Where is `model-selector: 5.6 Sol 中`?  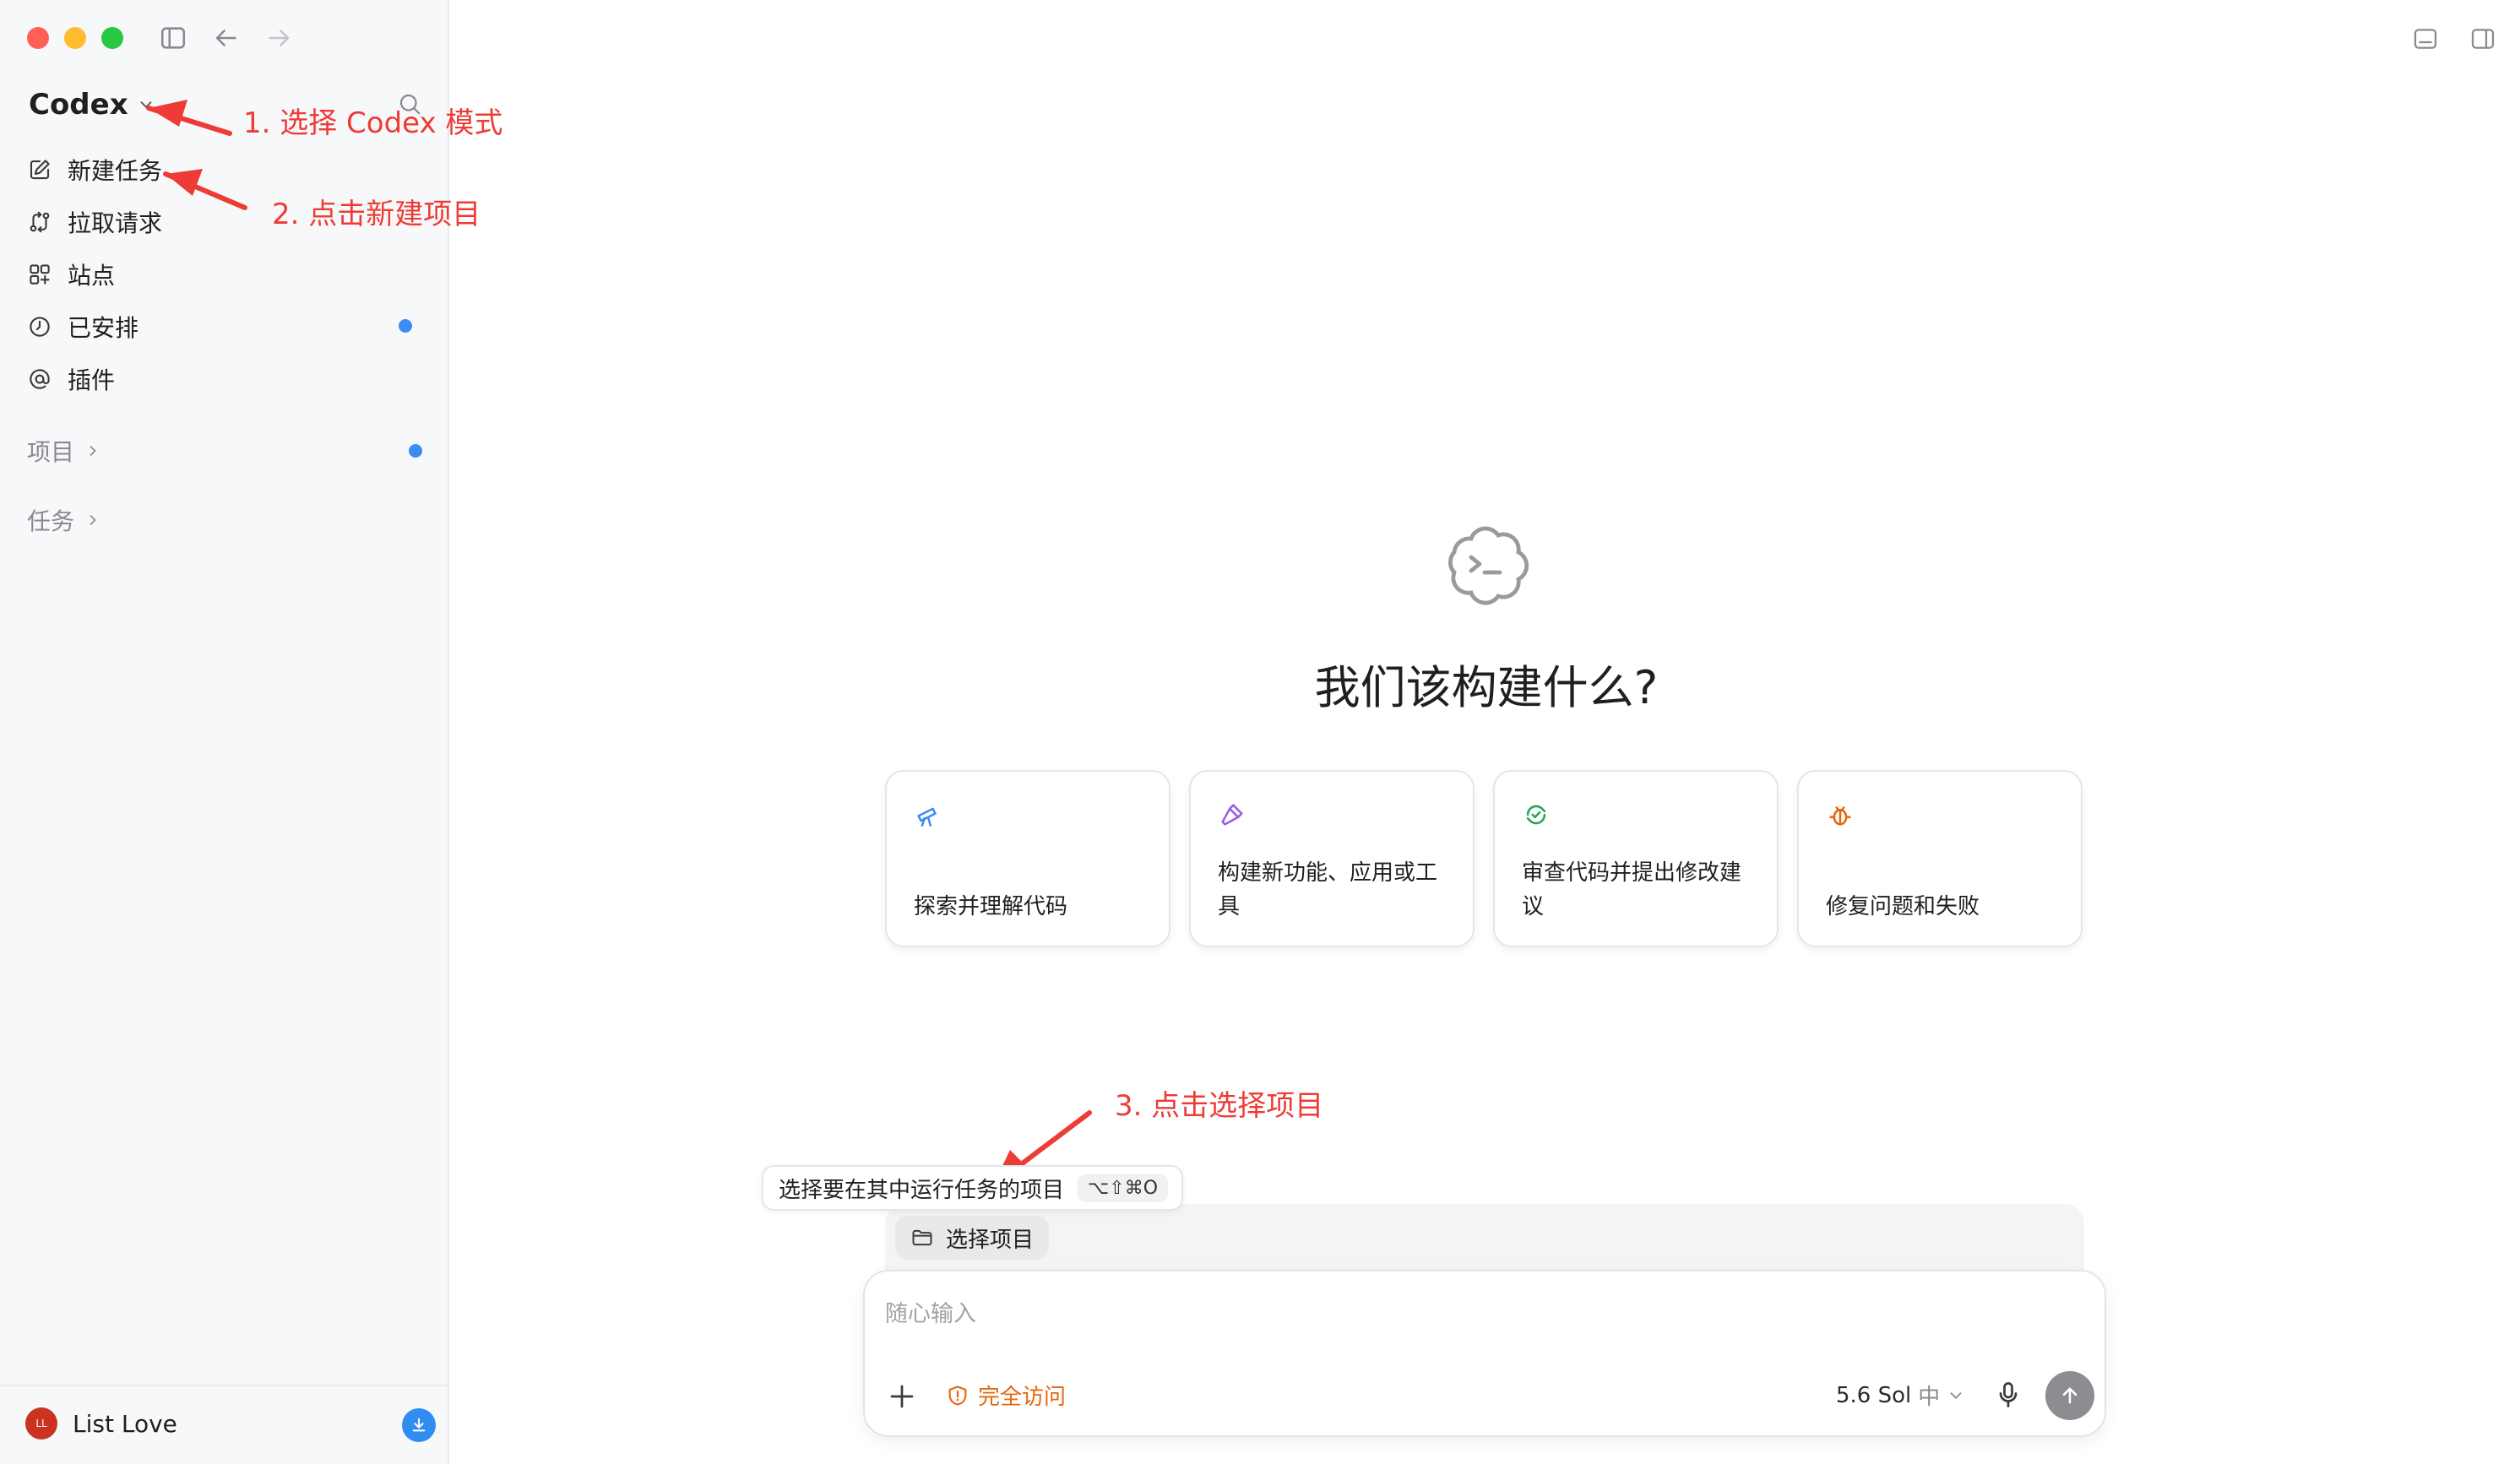 model-selector: 5.6 Sol 中 is located at coordinates (1900, 1395).